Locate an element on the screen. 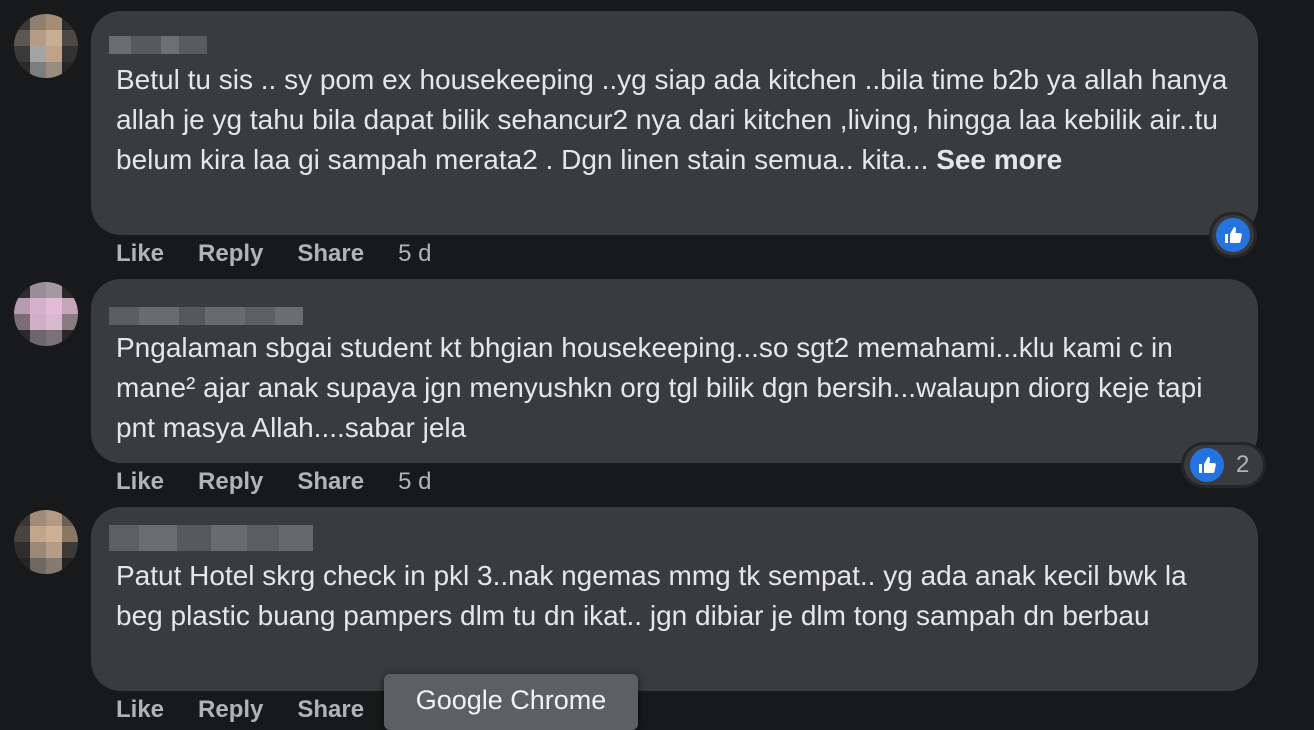 The image size is (1314, 730). reply-button: Reply is located at coordinates (230, 710).